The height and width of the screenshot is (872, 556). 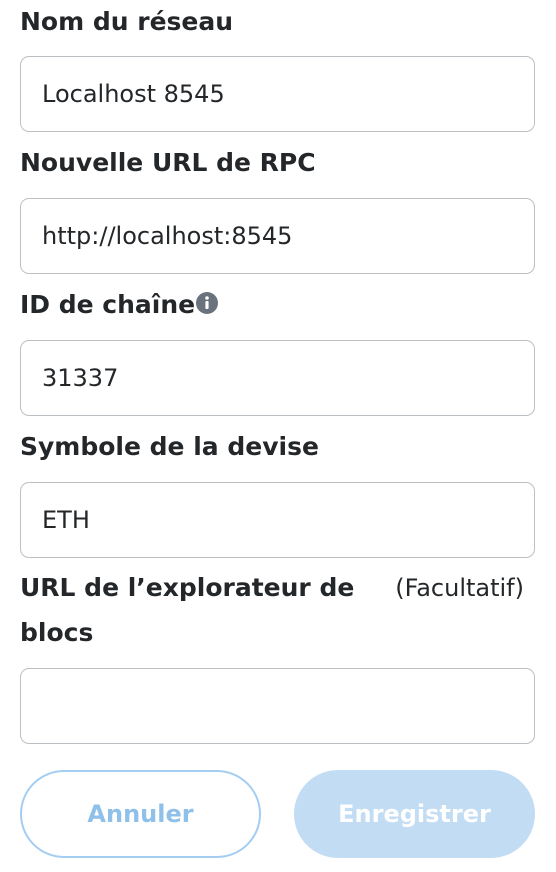 What do you see at coordinates (277, 706) in the screenshot?
I see `block-explorer-input` at bounding box center [277, 706].